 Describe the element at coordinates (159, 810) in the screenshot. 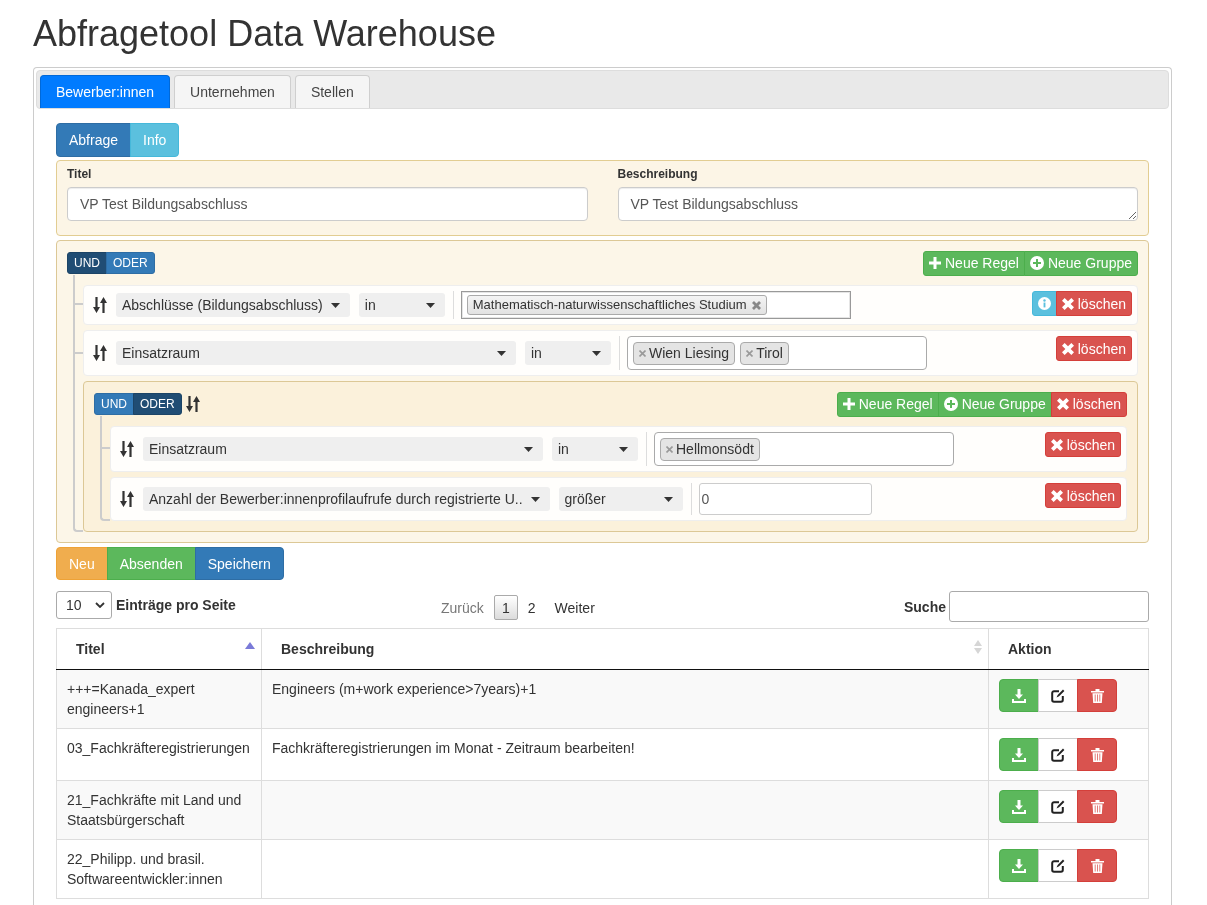

I see `table-cell: 21_Fachkräfte mit Land und Staatsbürgerschaft` at that location.